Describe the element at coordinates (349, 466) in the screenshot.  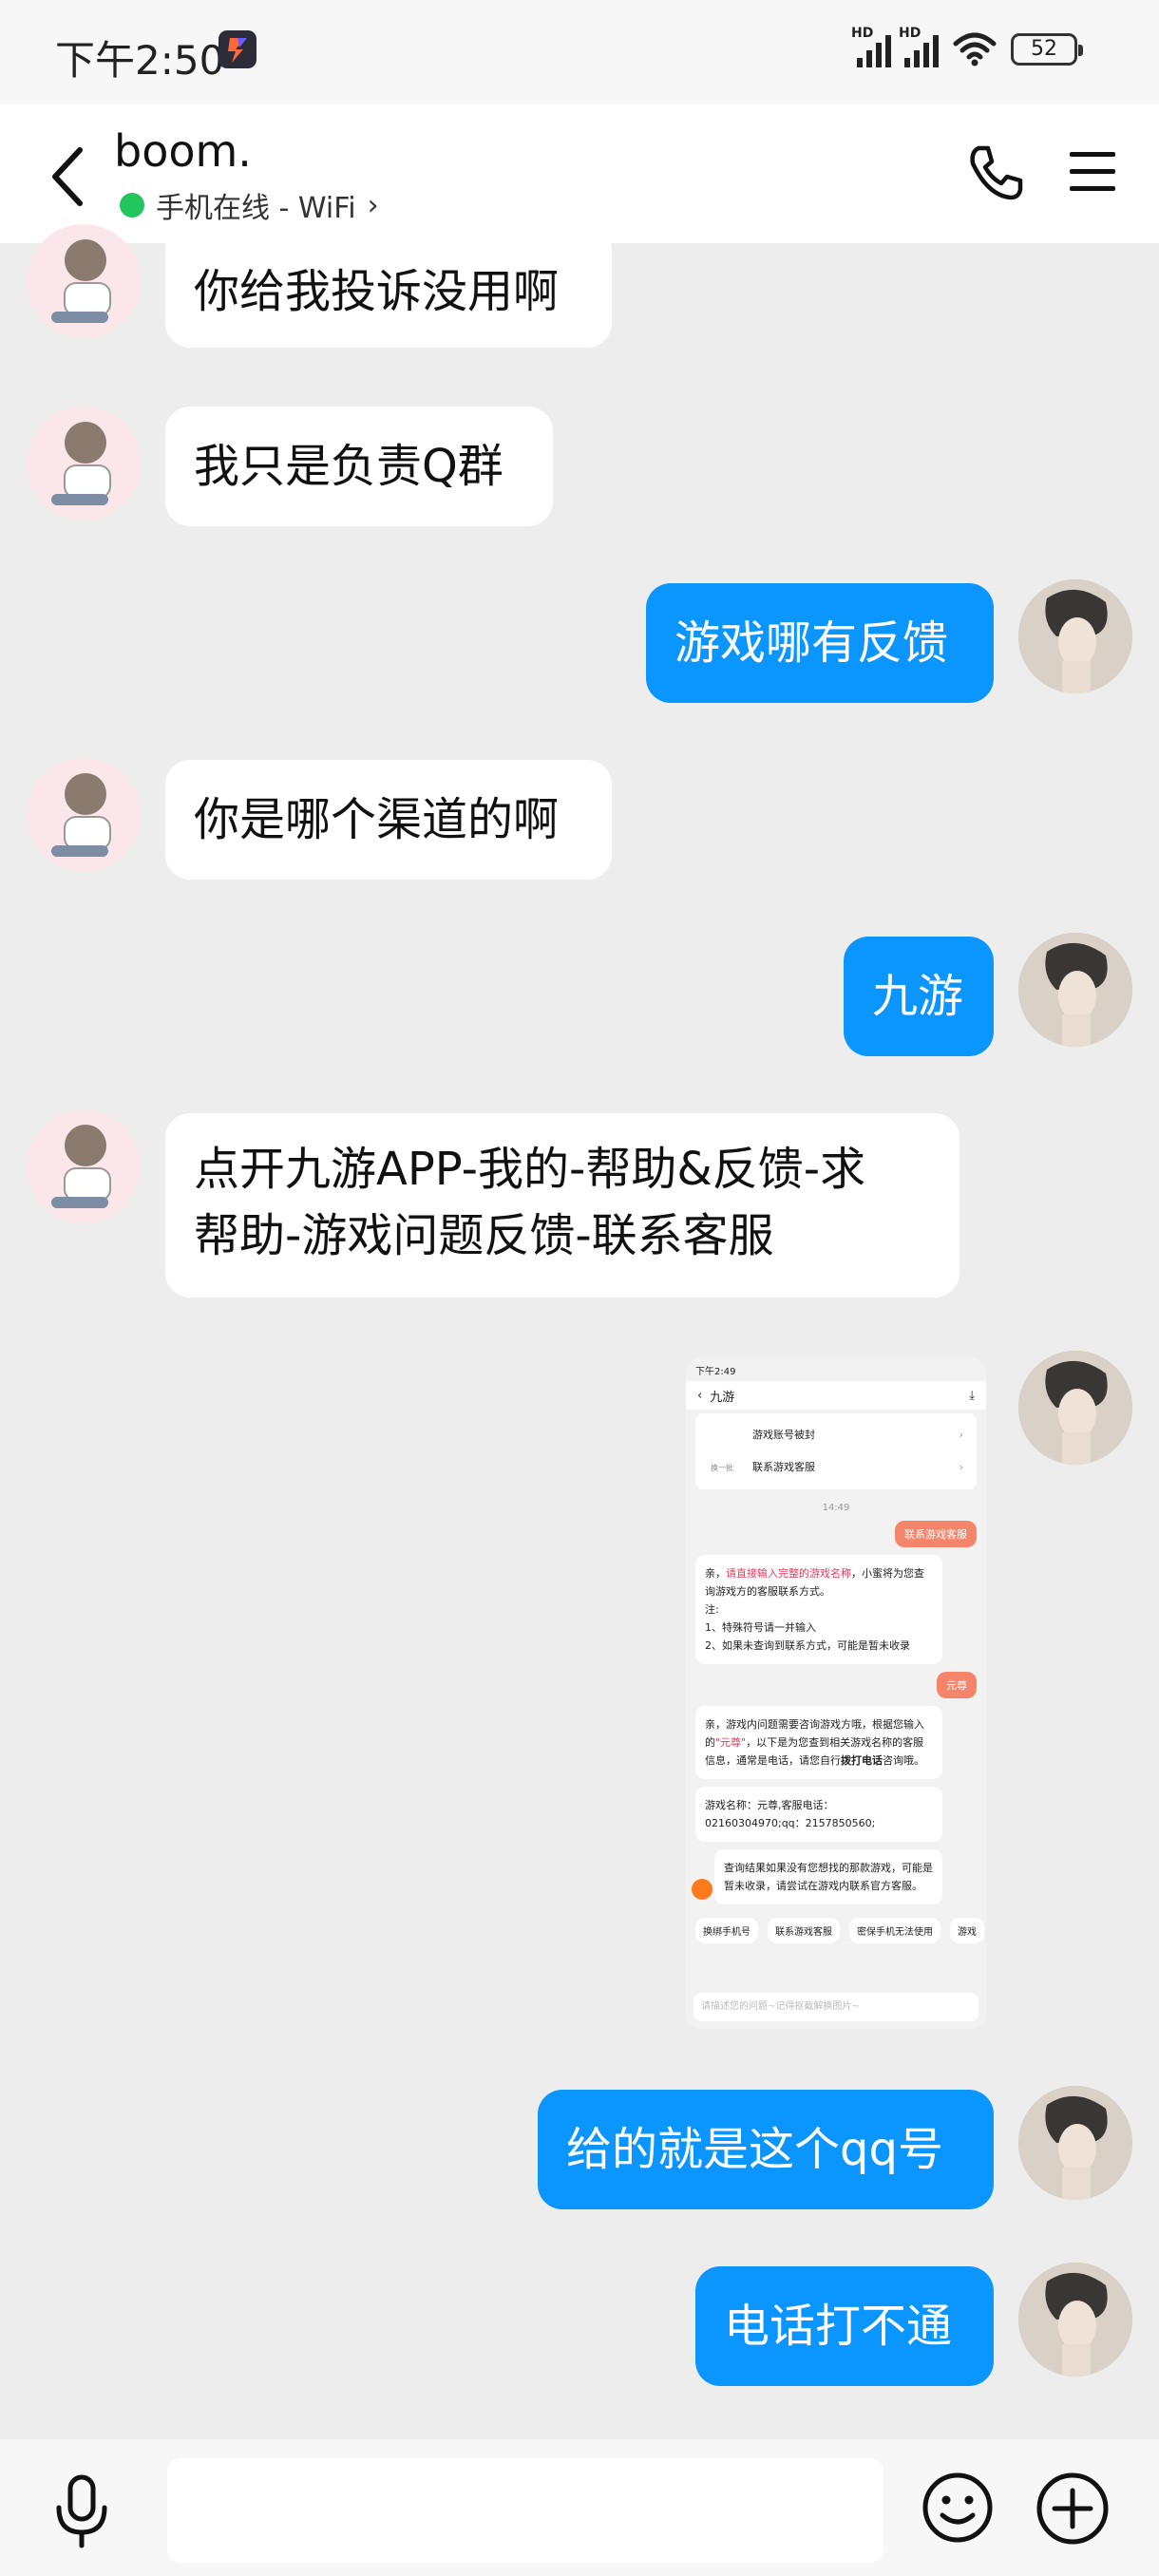
I see `message-text: 我只是负责Q群` at that location.